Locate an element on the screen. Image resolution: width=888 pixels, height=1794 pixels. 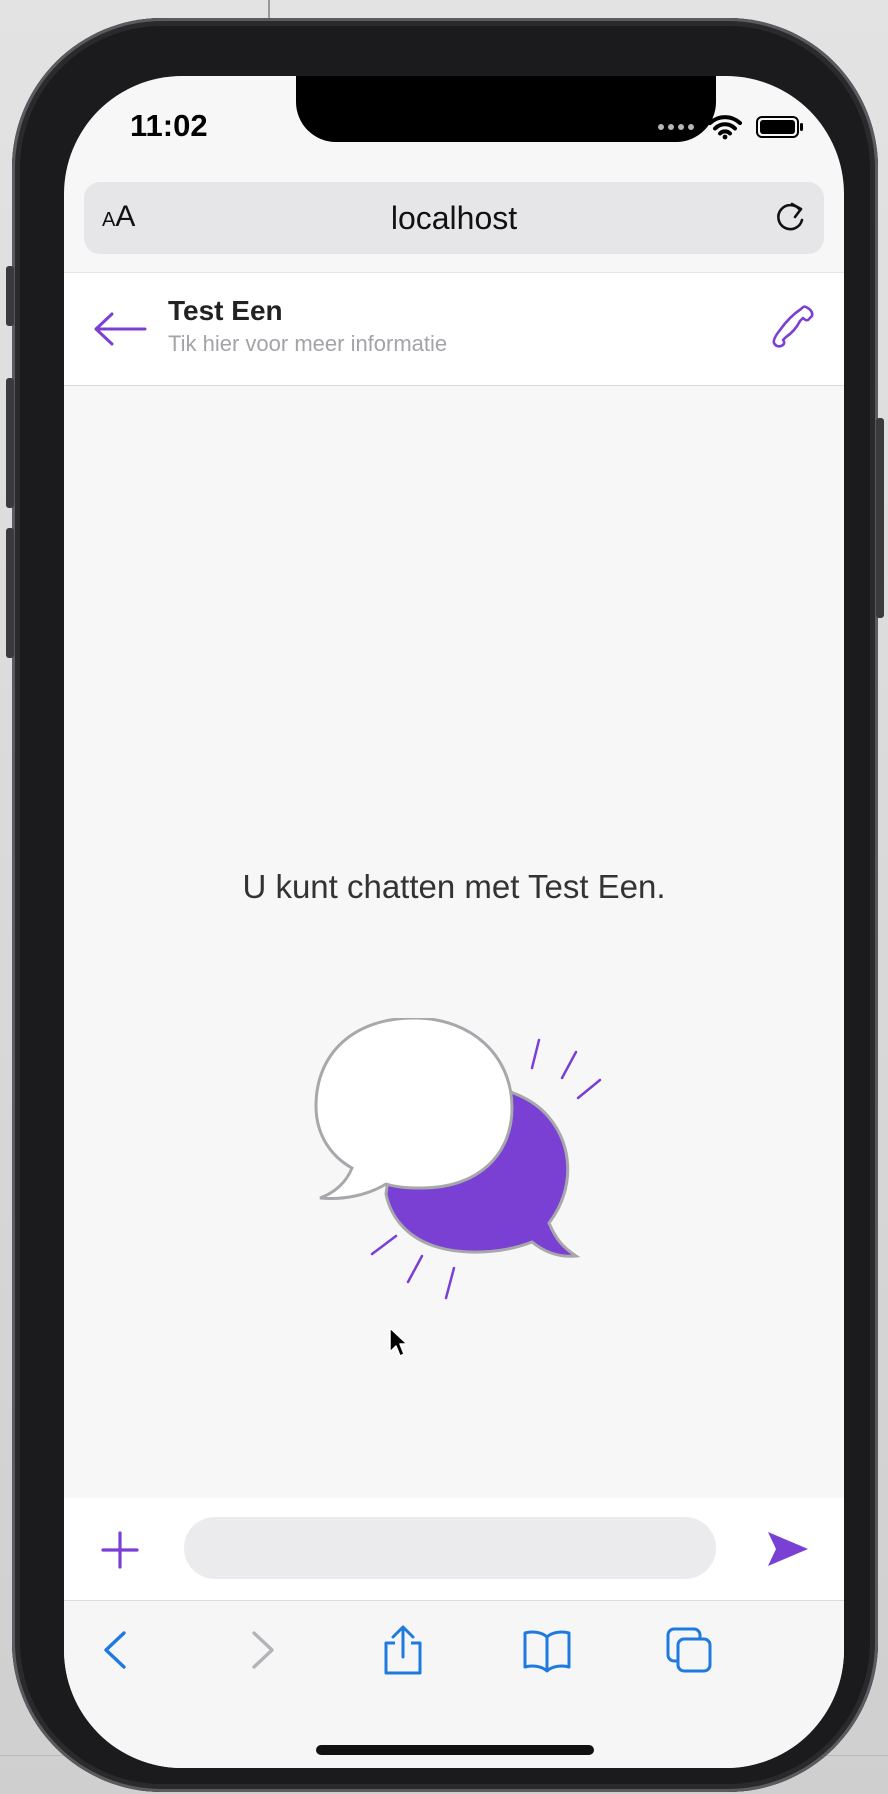
backdrop-divider is located at coordinates (269, 10).